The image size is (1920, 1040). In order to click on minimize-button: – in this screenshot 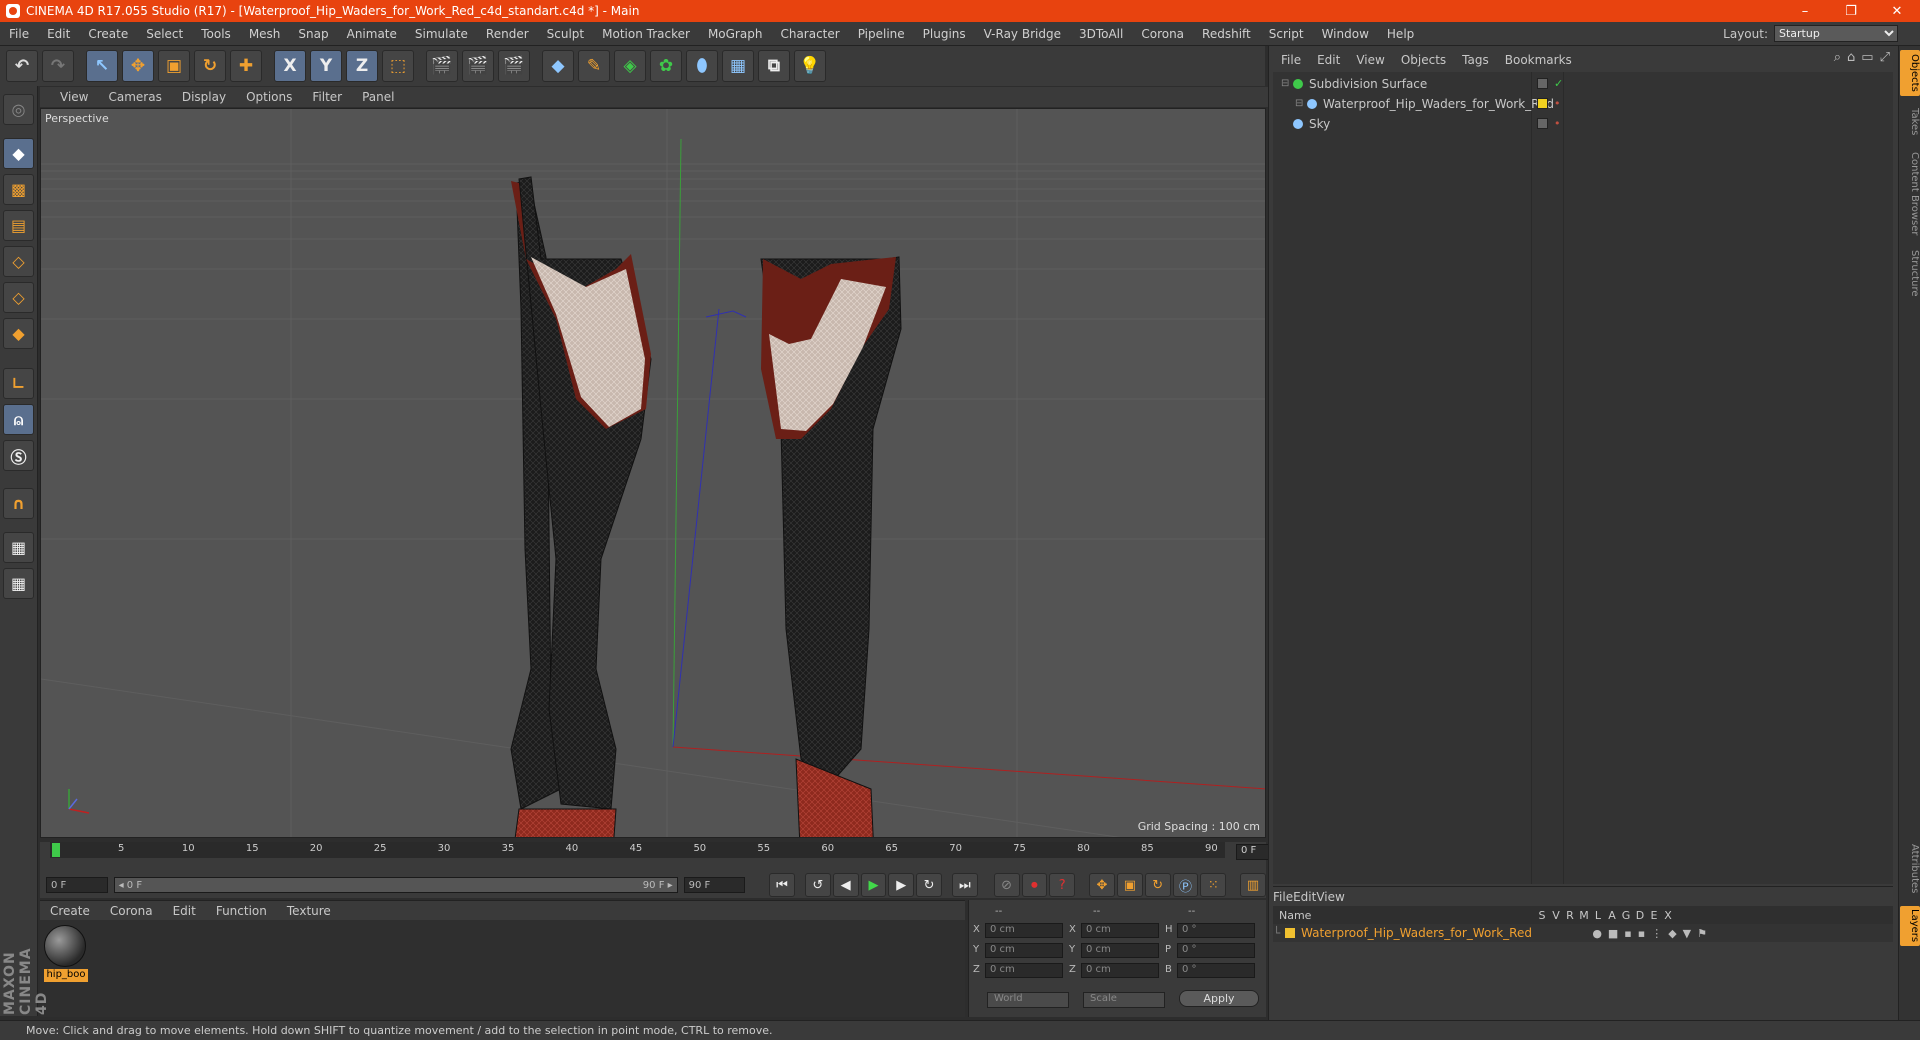, I will do `click(1805, 11)`.